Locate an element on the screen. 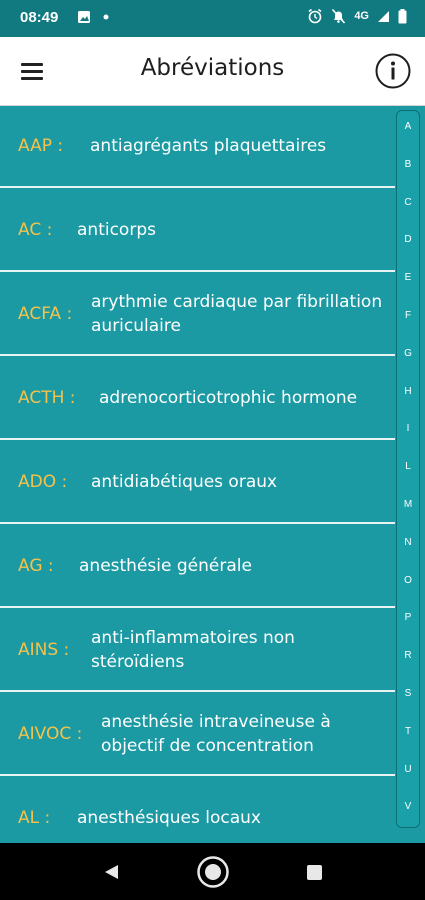 Image resolution: width=425 pixels, height=900 pixels. battery-icon is located at coordinates (402, 15).